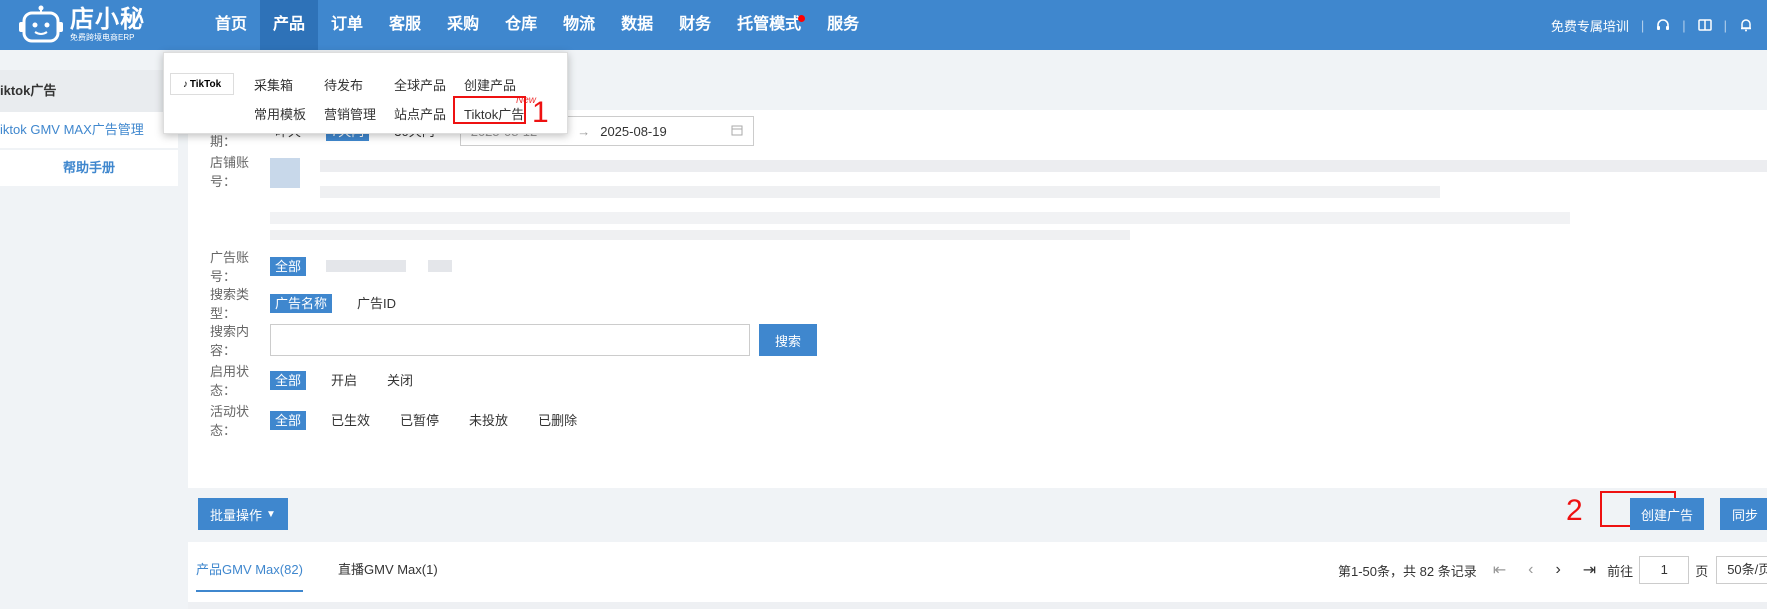 This screenshot has height=609, width=1767. What do you see at coordinates (231, 25) in the screenshot?
I see `nav-home: 首页` at bounding box center [231, 25].